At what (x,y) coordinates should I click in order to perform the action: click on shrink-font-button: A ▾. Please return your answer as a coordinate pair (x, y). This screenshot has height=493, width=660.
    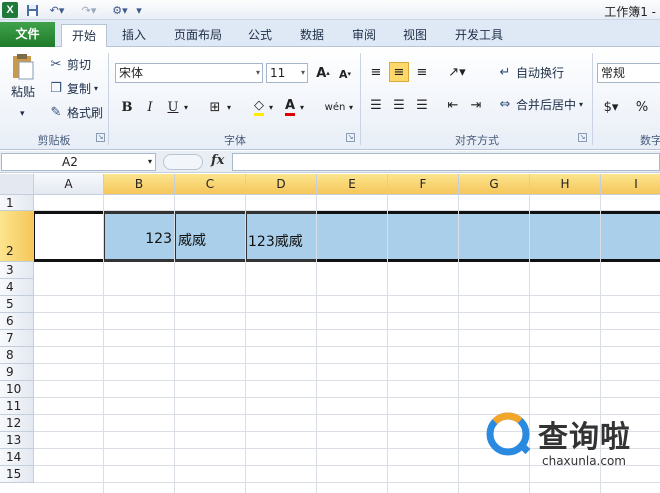
    Looking at the image, I should click on (345, 74).